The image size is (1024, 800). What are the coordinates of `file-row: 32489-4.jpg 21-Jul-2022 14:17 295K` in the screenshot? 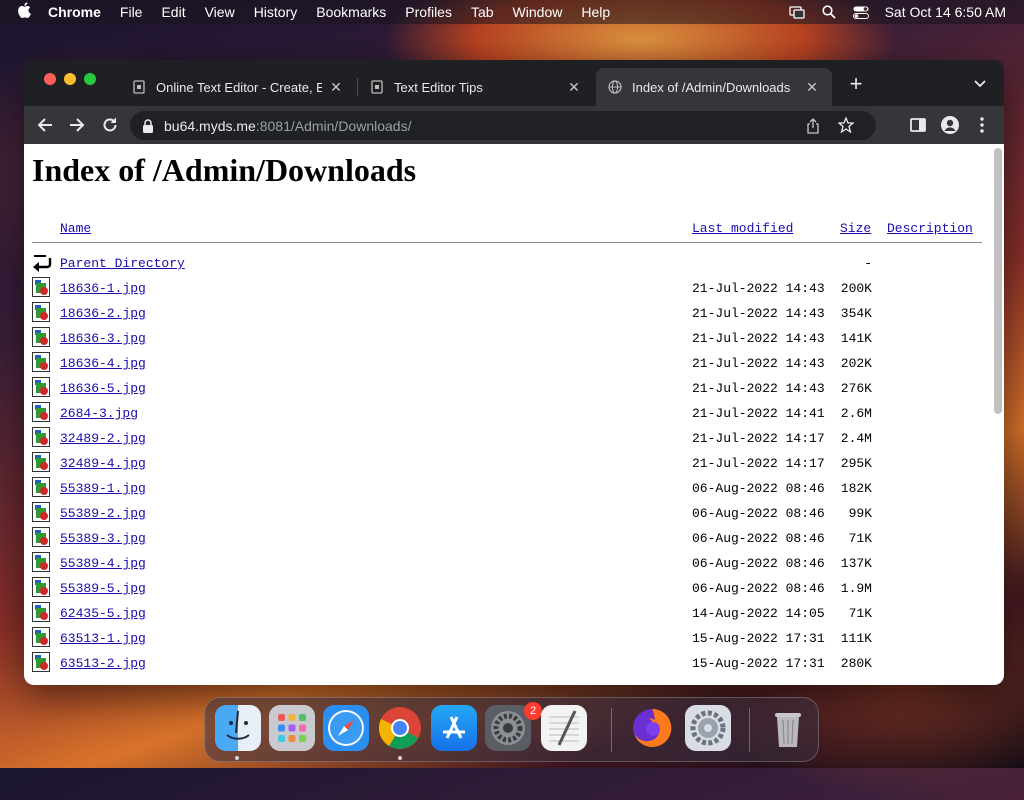 It's located at (507, 464).